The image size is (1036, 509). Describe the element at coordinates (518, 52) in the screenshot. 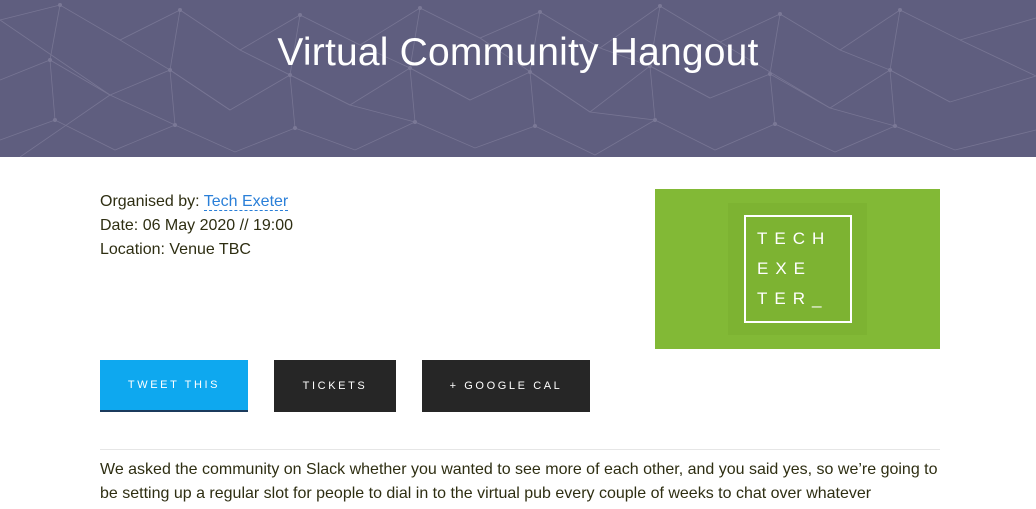

I see `page-title: Virtual Community Hangout` at that location.